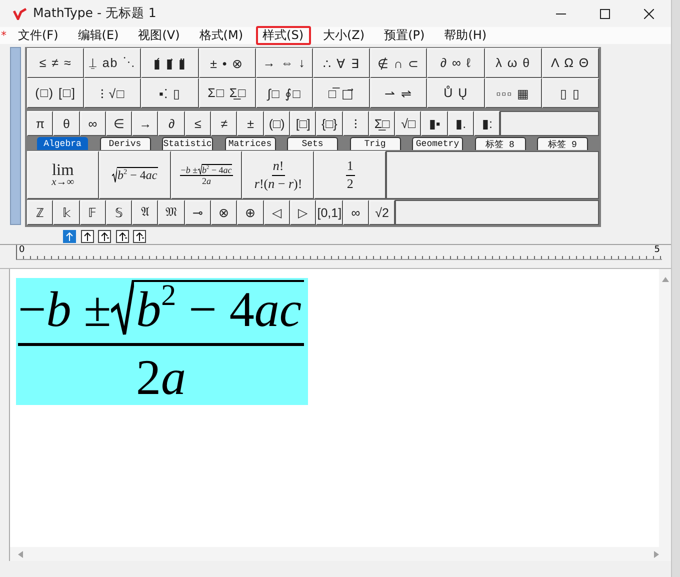  I want to click on symbol-palette-button: ∉ ∩ ⊂, so click(399, 63).